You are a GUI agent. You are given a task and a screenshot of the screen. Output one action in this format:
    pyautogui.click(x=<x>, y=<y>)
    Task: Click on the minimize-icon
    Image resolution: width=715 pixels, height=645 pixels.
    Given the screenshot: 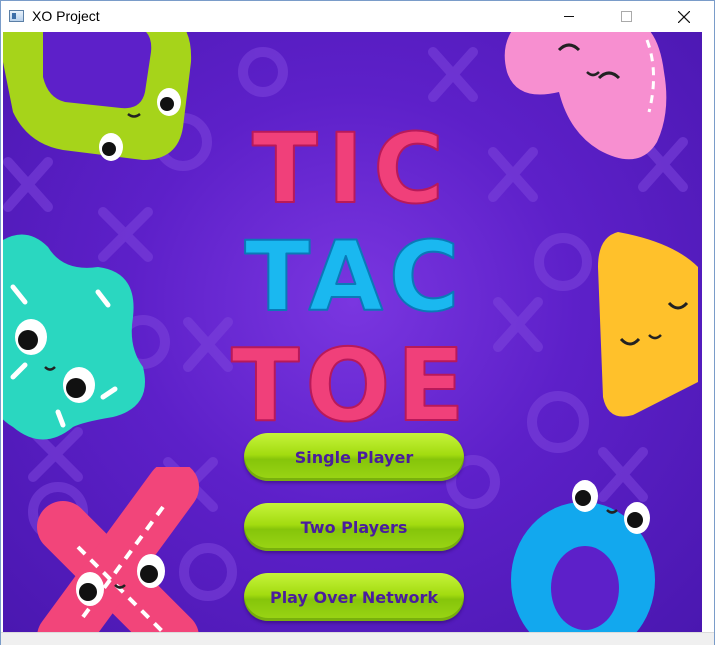 What is the action you would take?
    pyautogui.click(x=569, y=16)
    